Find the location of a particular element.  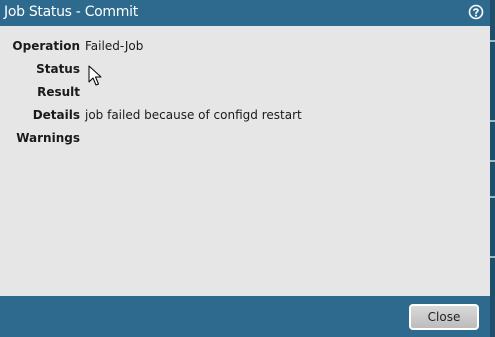

field-label: Warnings is located at coordinates (48, 138).